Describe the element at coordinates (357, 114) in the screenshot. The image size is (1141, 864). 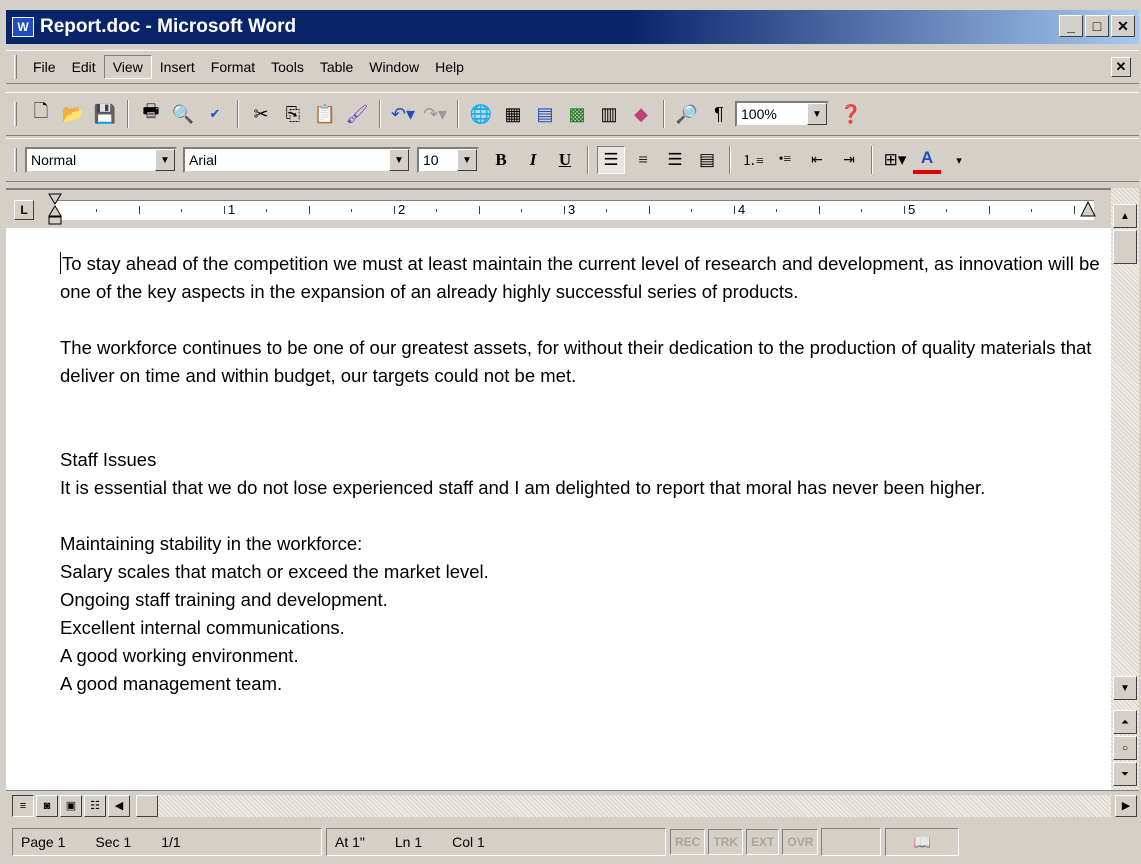
I see `format-painter-icon: 🖌` at that location.